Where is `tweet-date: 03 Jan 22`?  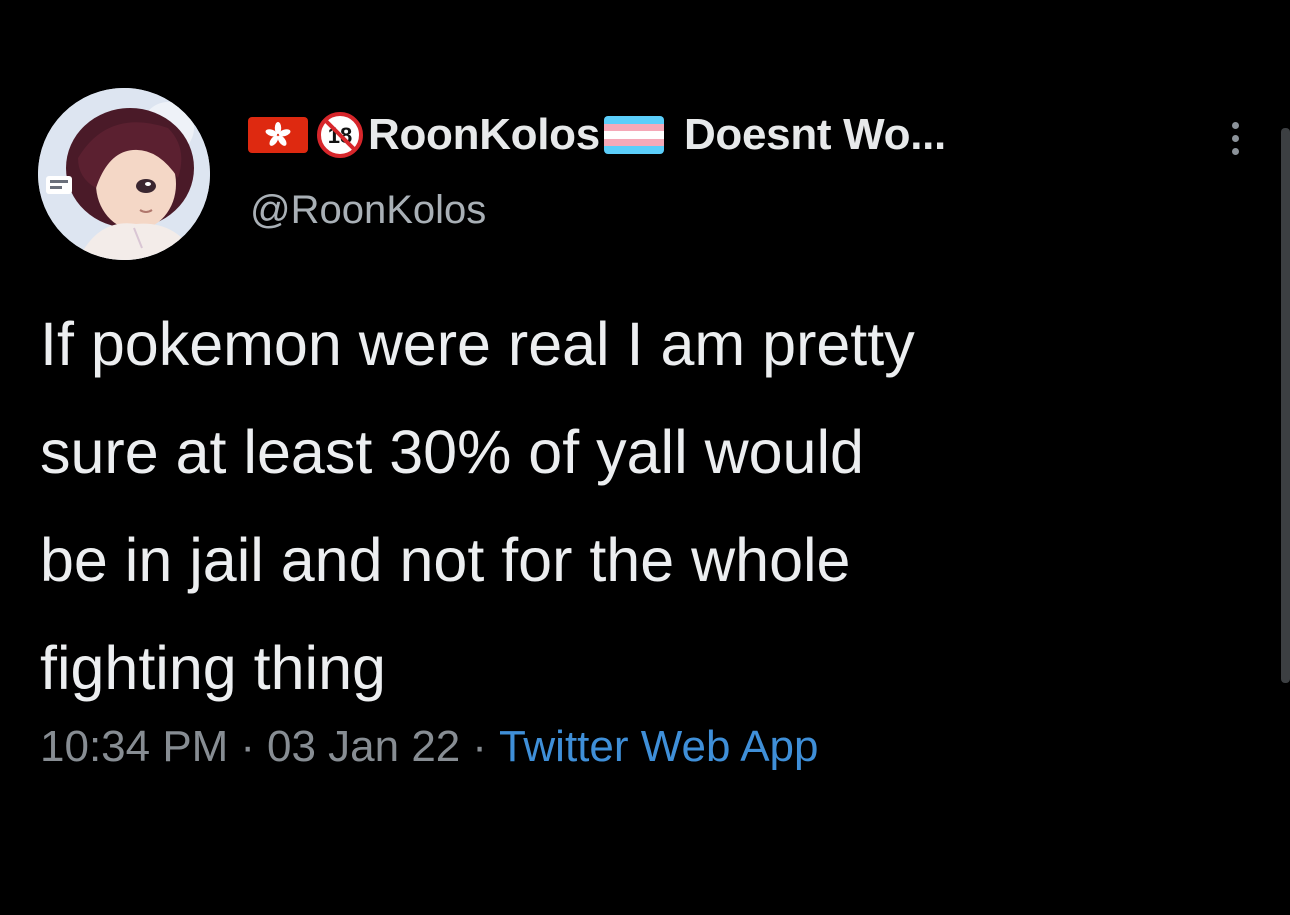 tweet-date: 03 Jan 22 is located at coordinates (363, 746).